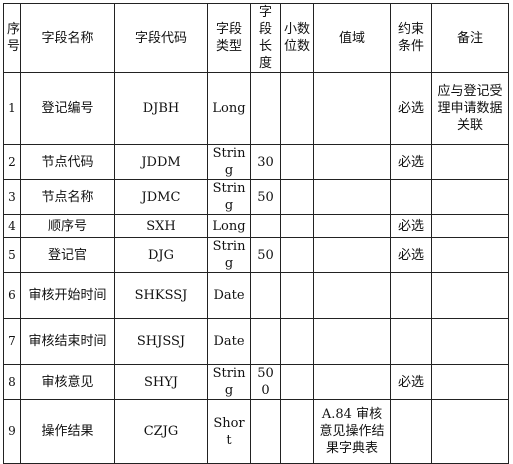  I want to click on table-row: 2 节点代码 JDDM String 30 必选, so click(256, 162).